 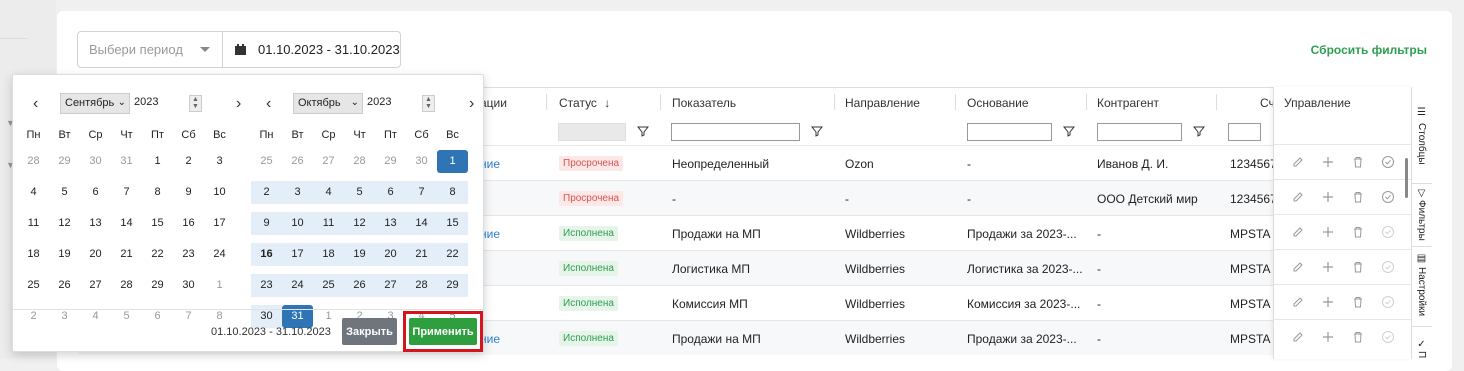 I want to click on check-circle-icon, so click(x=1388, y=162).